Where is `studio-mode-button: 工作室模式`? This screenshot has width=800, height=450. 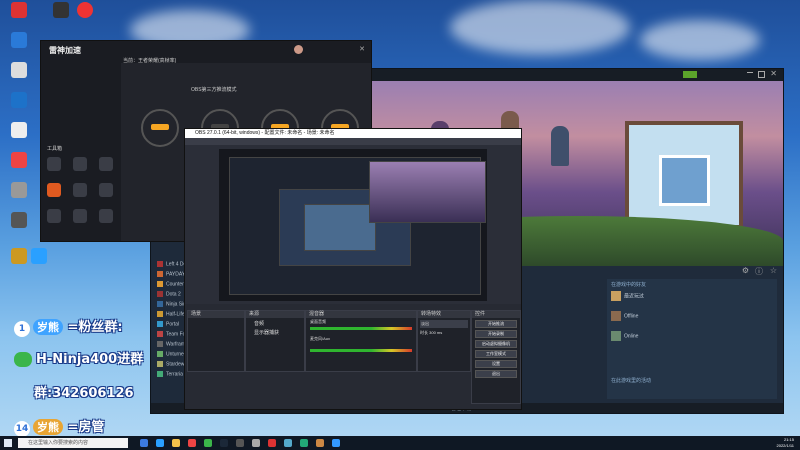 studio-mode-button: 工作室模式 is located at coordinates (496, 354).